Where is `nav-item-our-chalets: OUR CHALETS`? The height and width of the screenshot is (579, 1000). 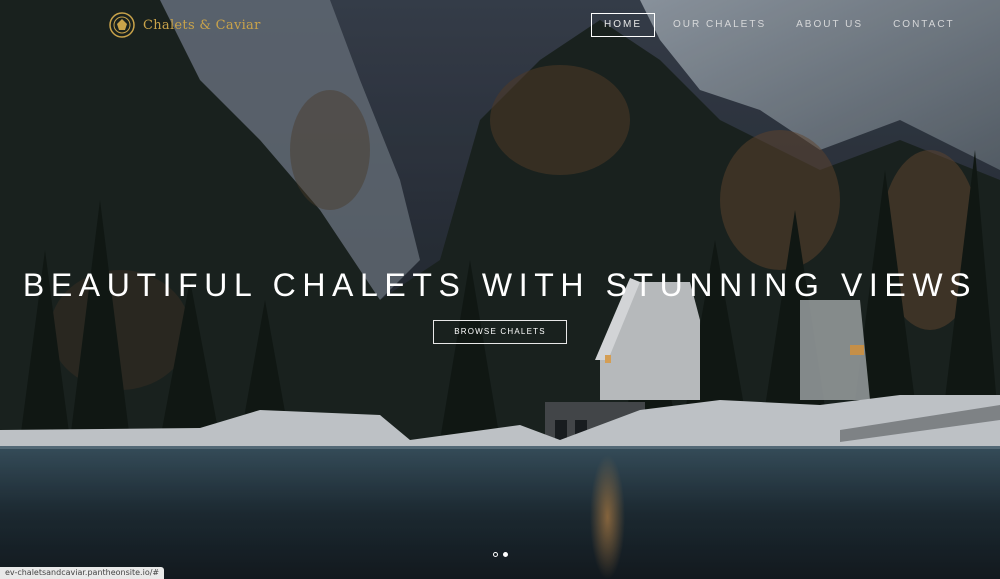 nav-item-our-chalets: OUR CHALETS is located at coordinates (719, 25).